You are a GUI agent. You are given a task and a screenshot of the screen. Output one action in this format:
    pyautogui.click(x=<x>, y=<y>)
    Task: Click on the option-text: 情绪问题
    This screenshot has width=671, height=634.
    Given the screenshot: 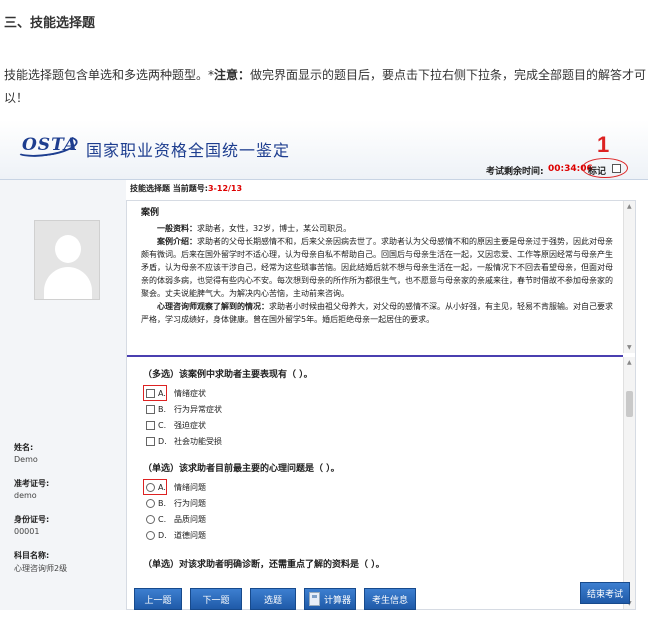 What is the action you would take?
    pyautogui.click(x=190, y=487)
    